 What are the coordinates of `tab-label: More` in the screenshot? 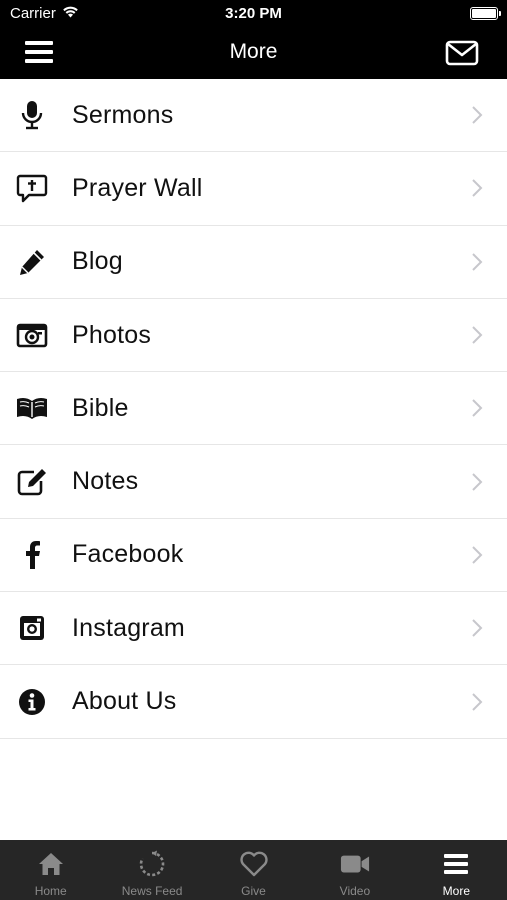 It's located at (456, 891).